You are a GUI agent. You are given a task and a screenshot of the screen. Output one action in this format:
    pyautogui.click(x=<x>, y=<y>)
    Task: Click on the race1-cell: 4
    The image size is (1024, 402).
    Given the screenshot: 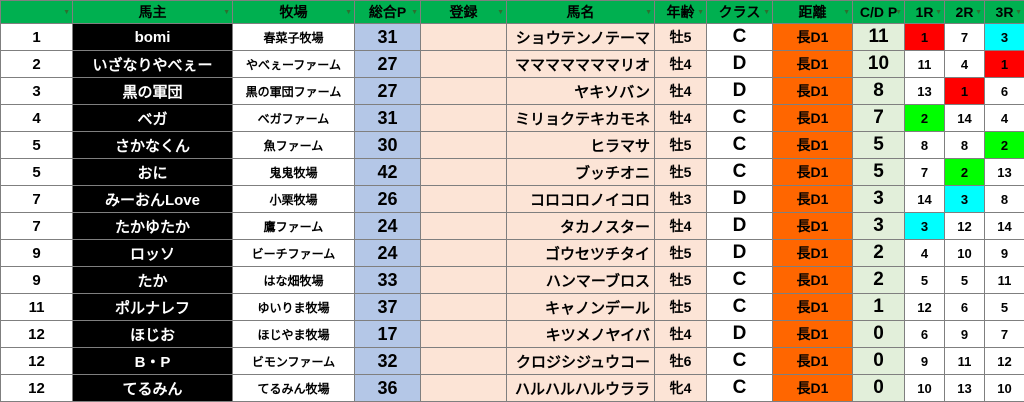 What is the action you would take?
    pyautogui.click(x=925, y=253)
    